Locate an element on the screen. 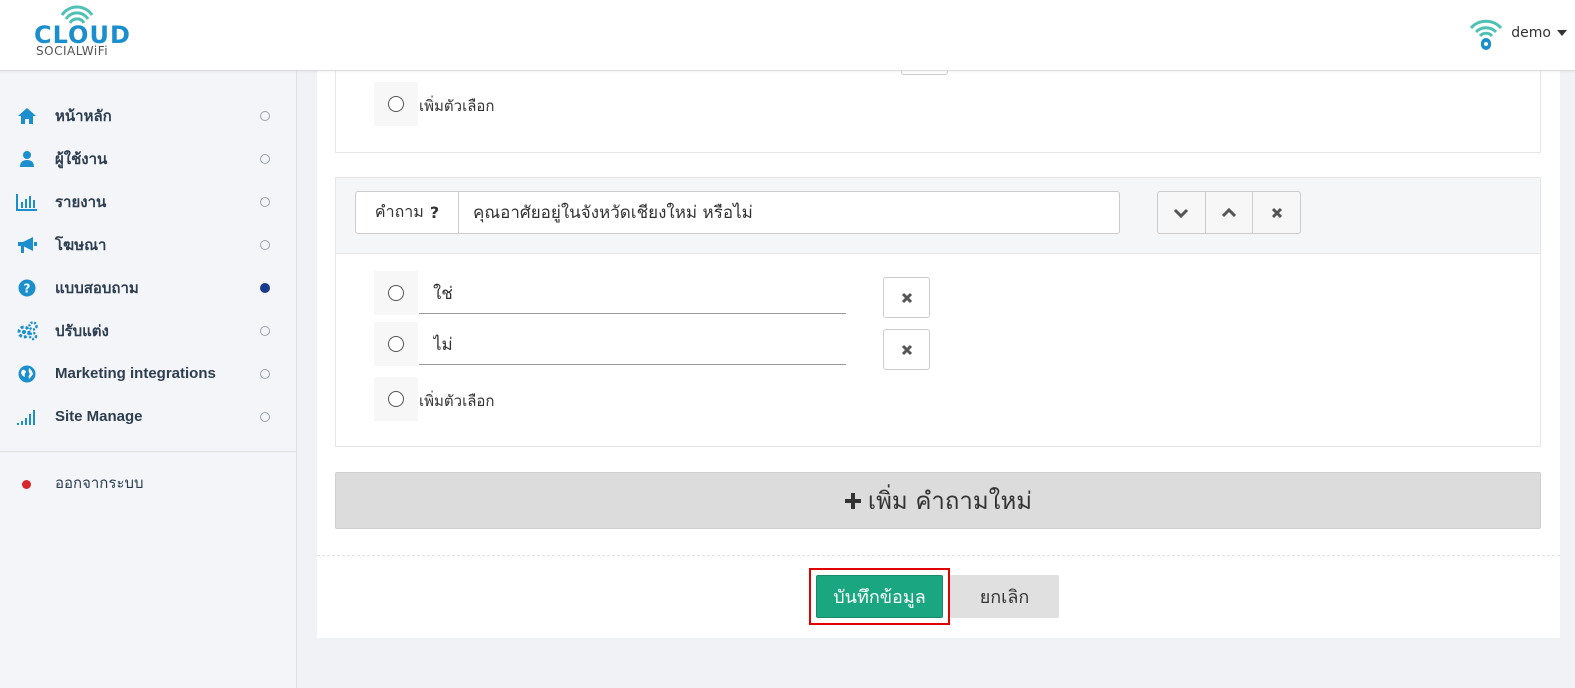 The width and height of the screenshot is (1575, 688). sidebar-item-users: ผู้ใช้งาน is located at coordinates (148, 158).